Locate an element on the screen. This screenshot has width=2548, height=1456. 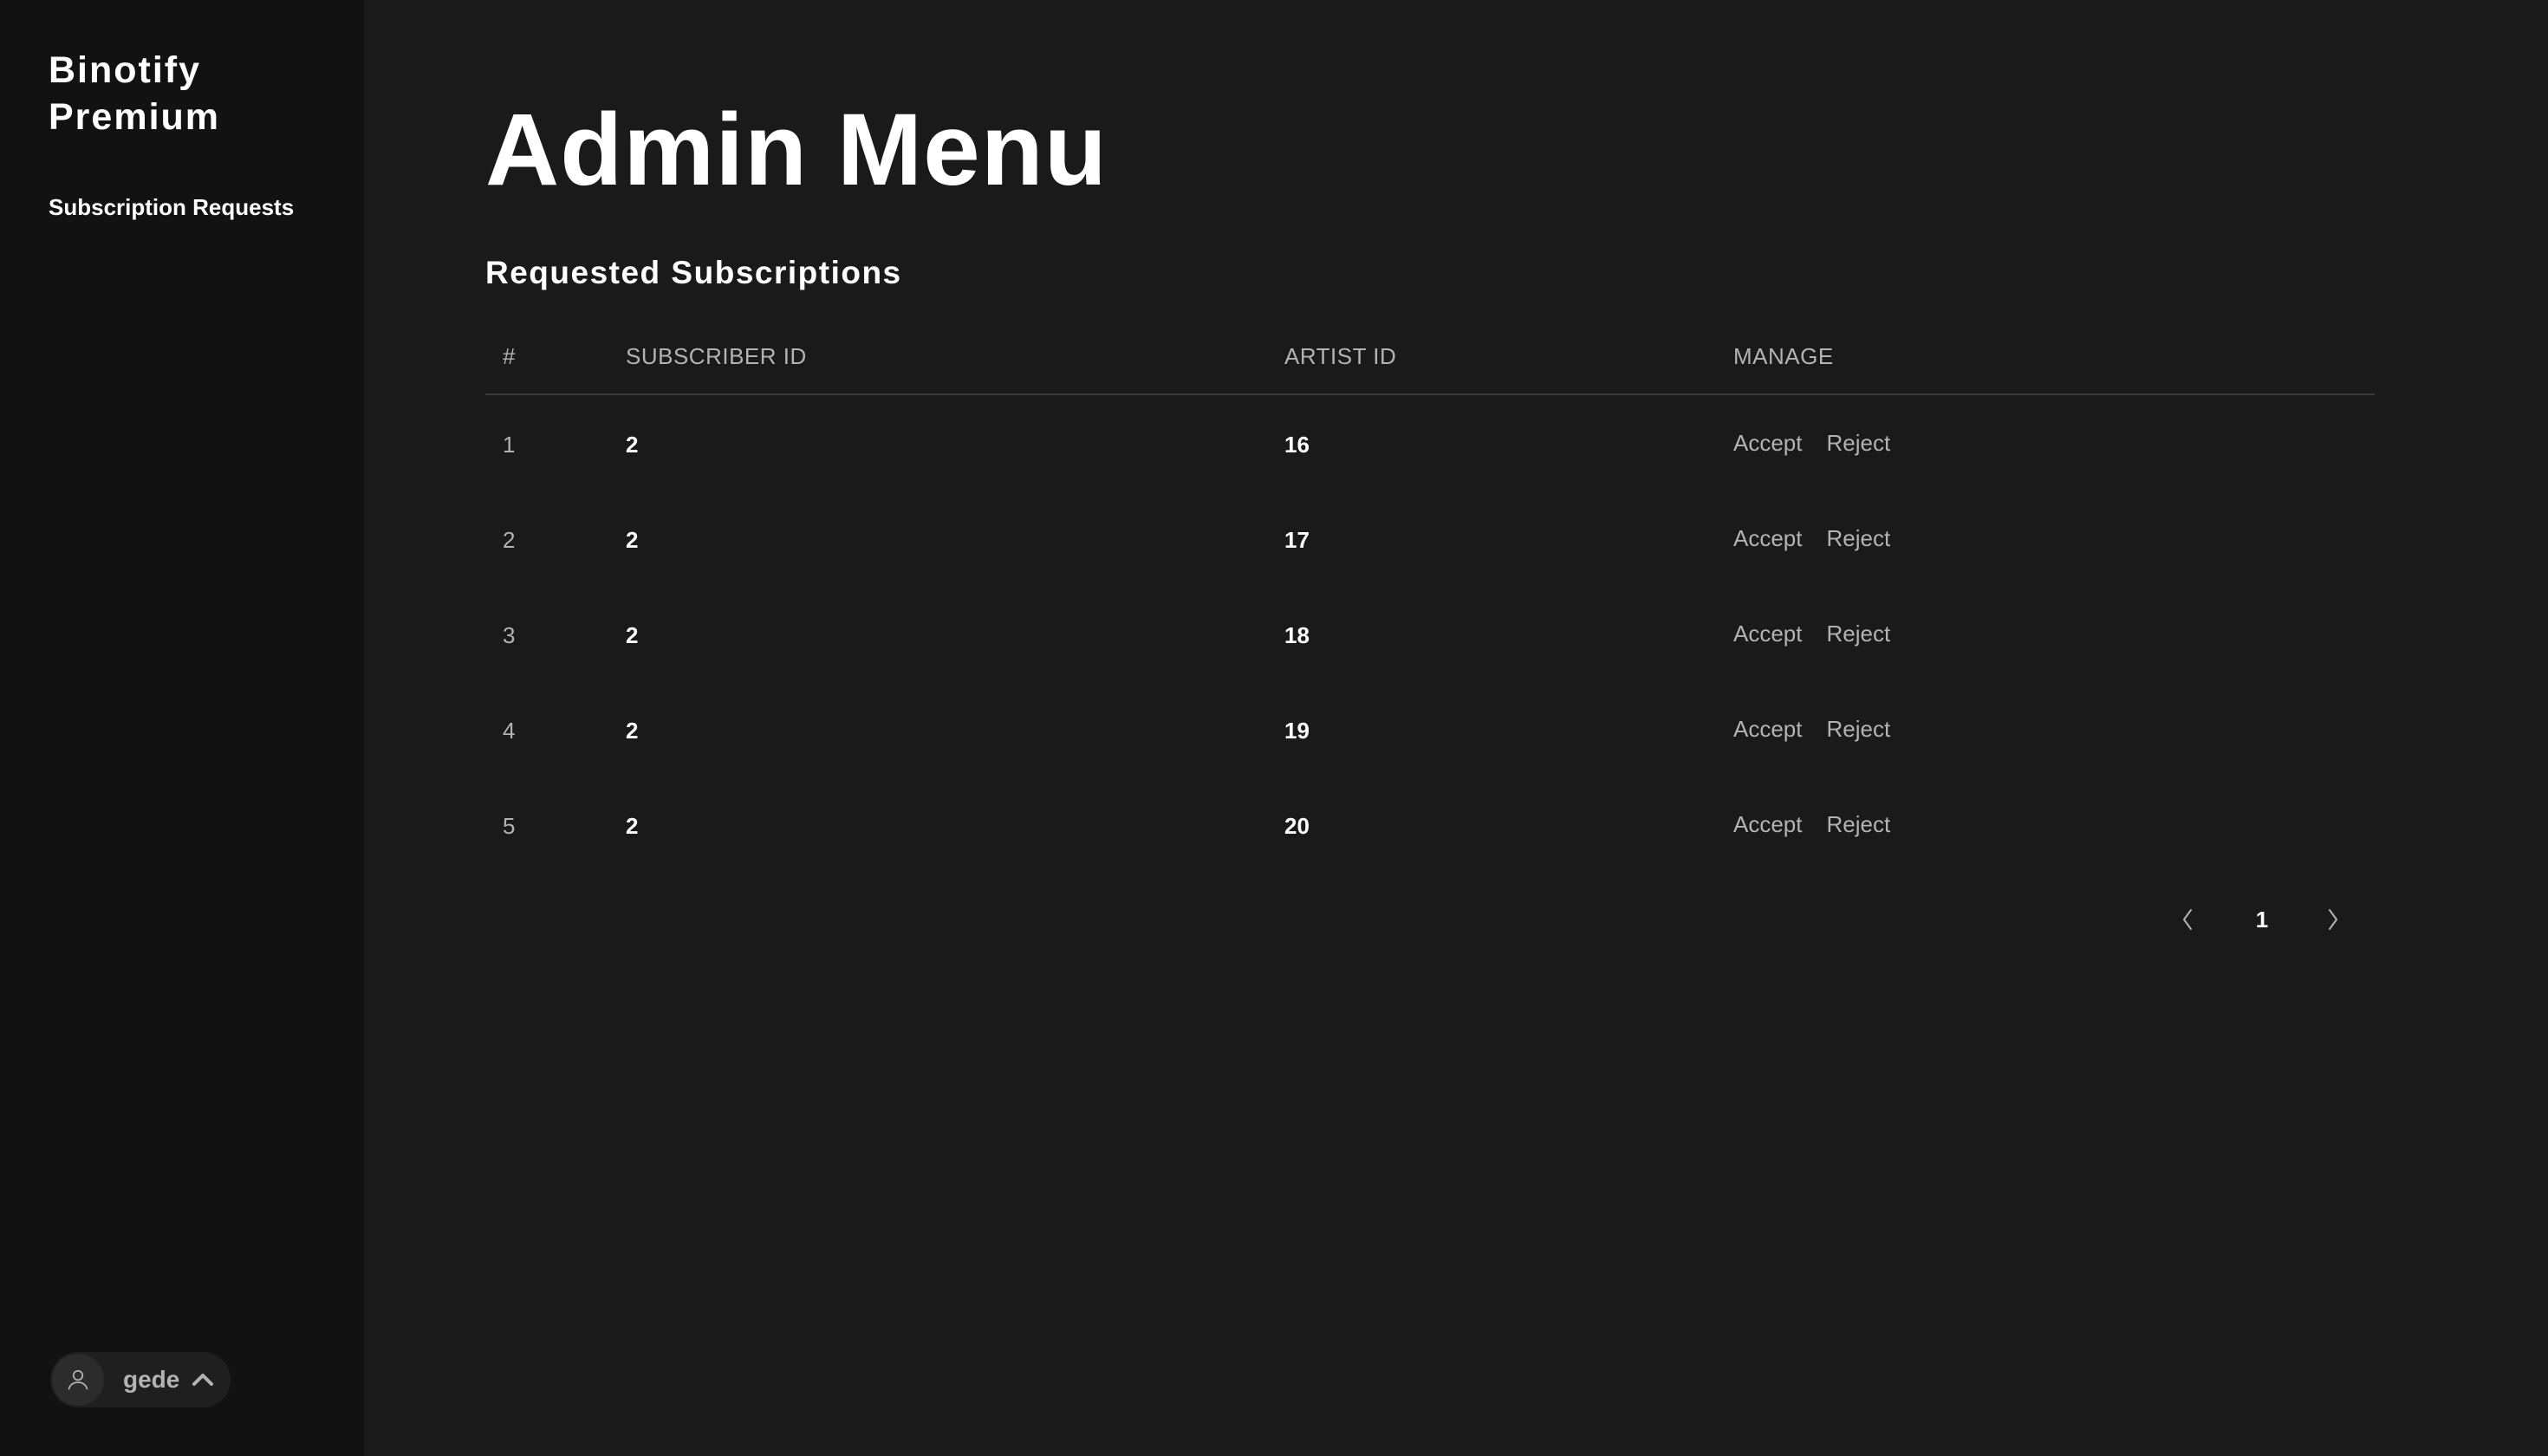
artist-id: 20 is located at coordinates (1297, 826).